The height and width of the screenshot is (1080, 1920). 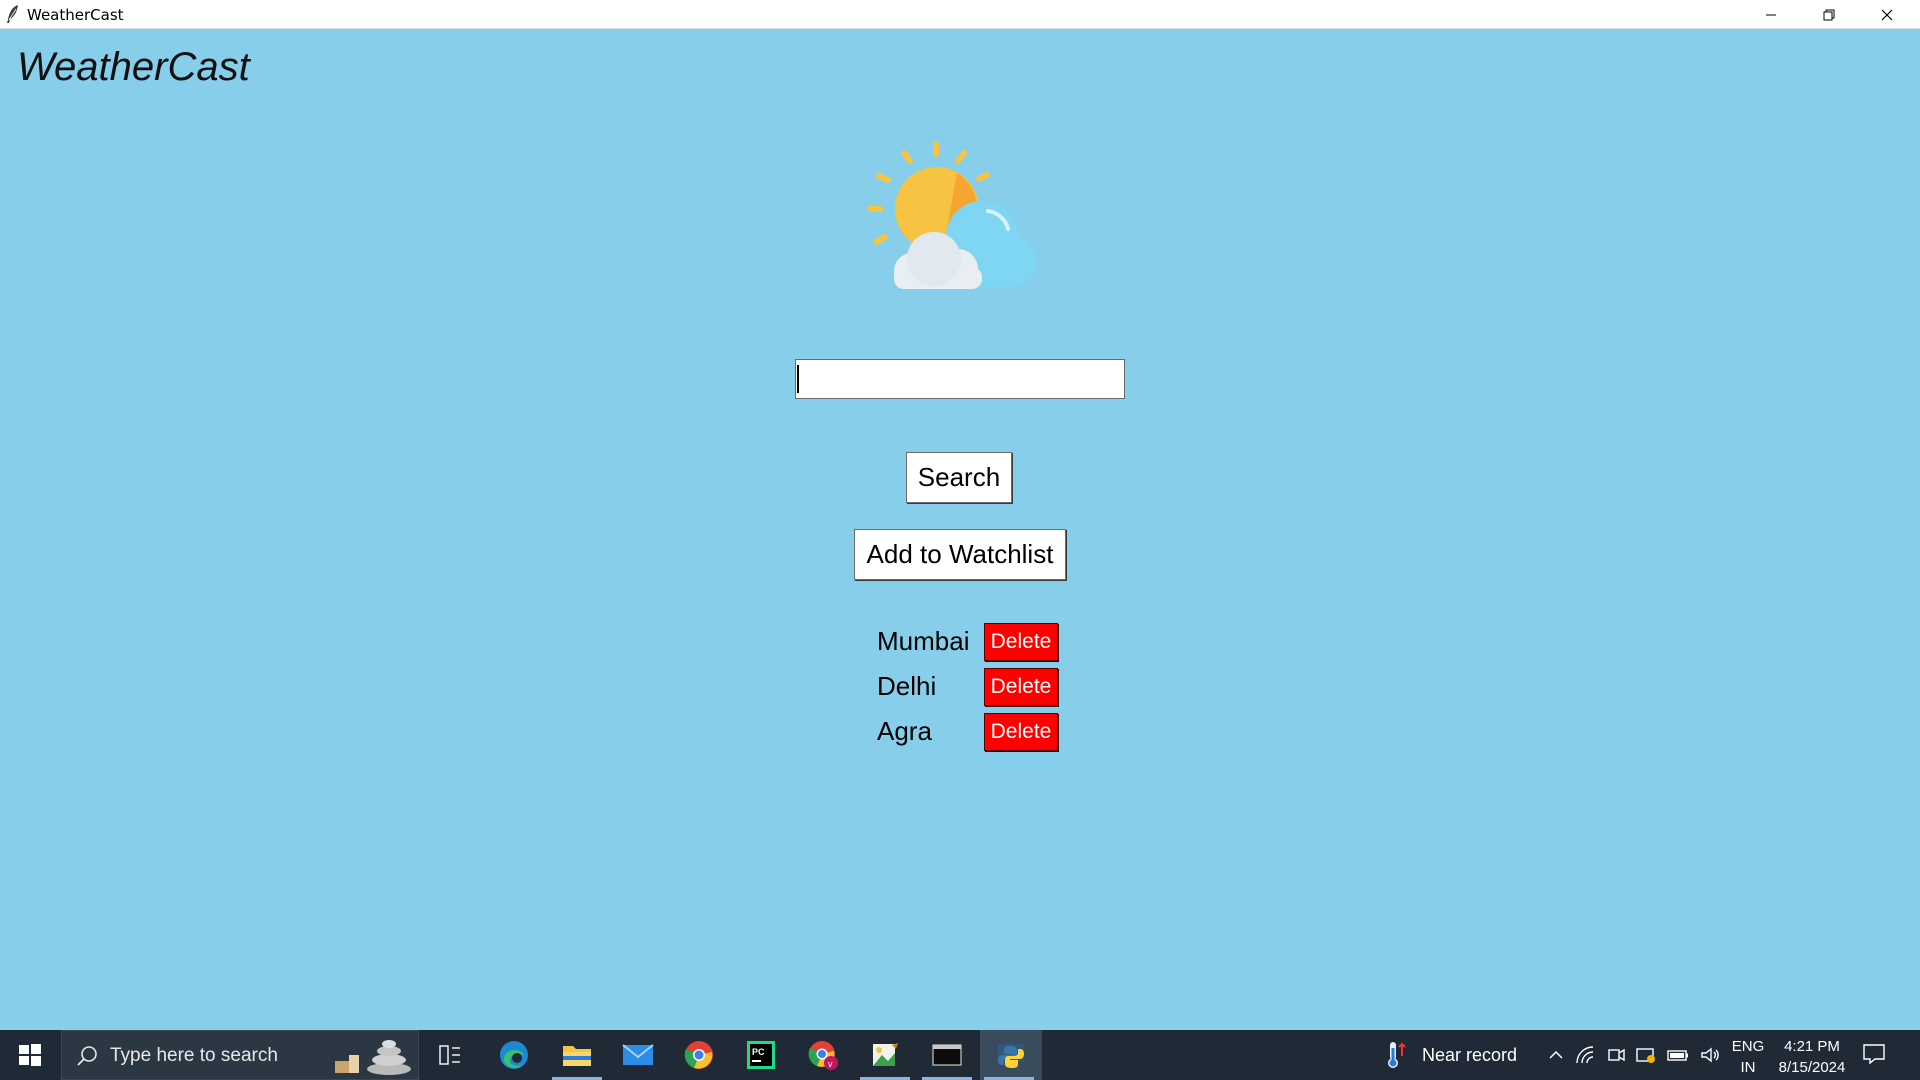 What do you see at coordinates (960, 14) in the screenshot?
I see `window-titlebar: WeatherCast` at bounding box center [960, 14].